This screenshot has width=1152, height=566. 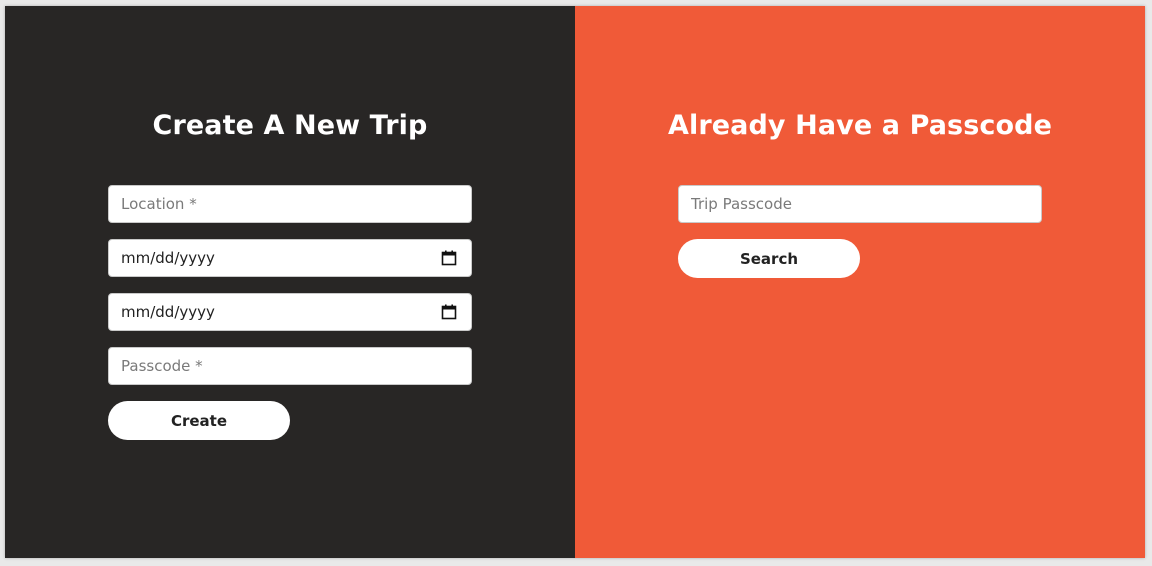 I want to click on start-date-text: mm/dd/yyyy, so click(x=168, y=258).